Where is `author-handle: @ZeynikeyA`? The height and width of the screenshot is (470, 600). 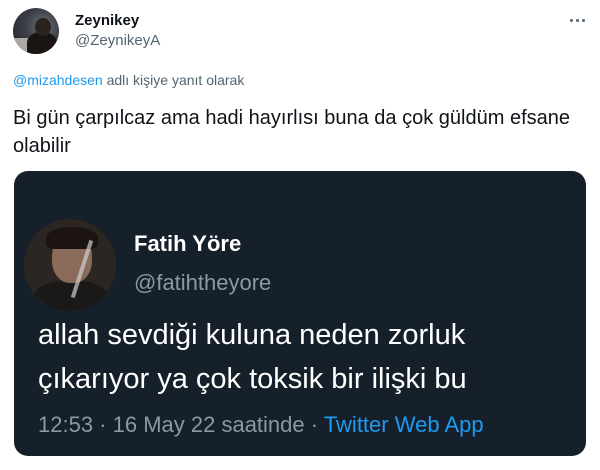 author-handle: @ZeynikeyA is located at coordinates (117, 40).